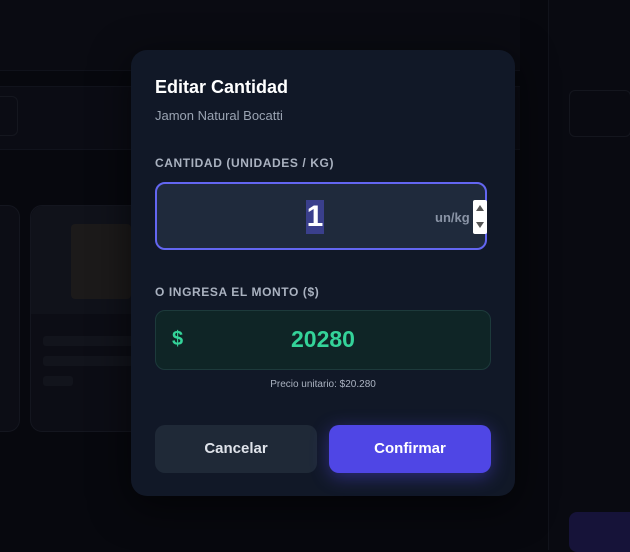 This screenshot has width=630, height=552. I want to click on quantity-input: 1 un/kg, so click(321, 216).